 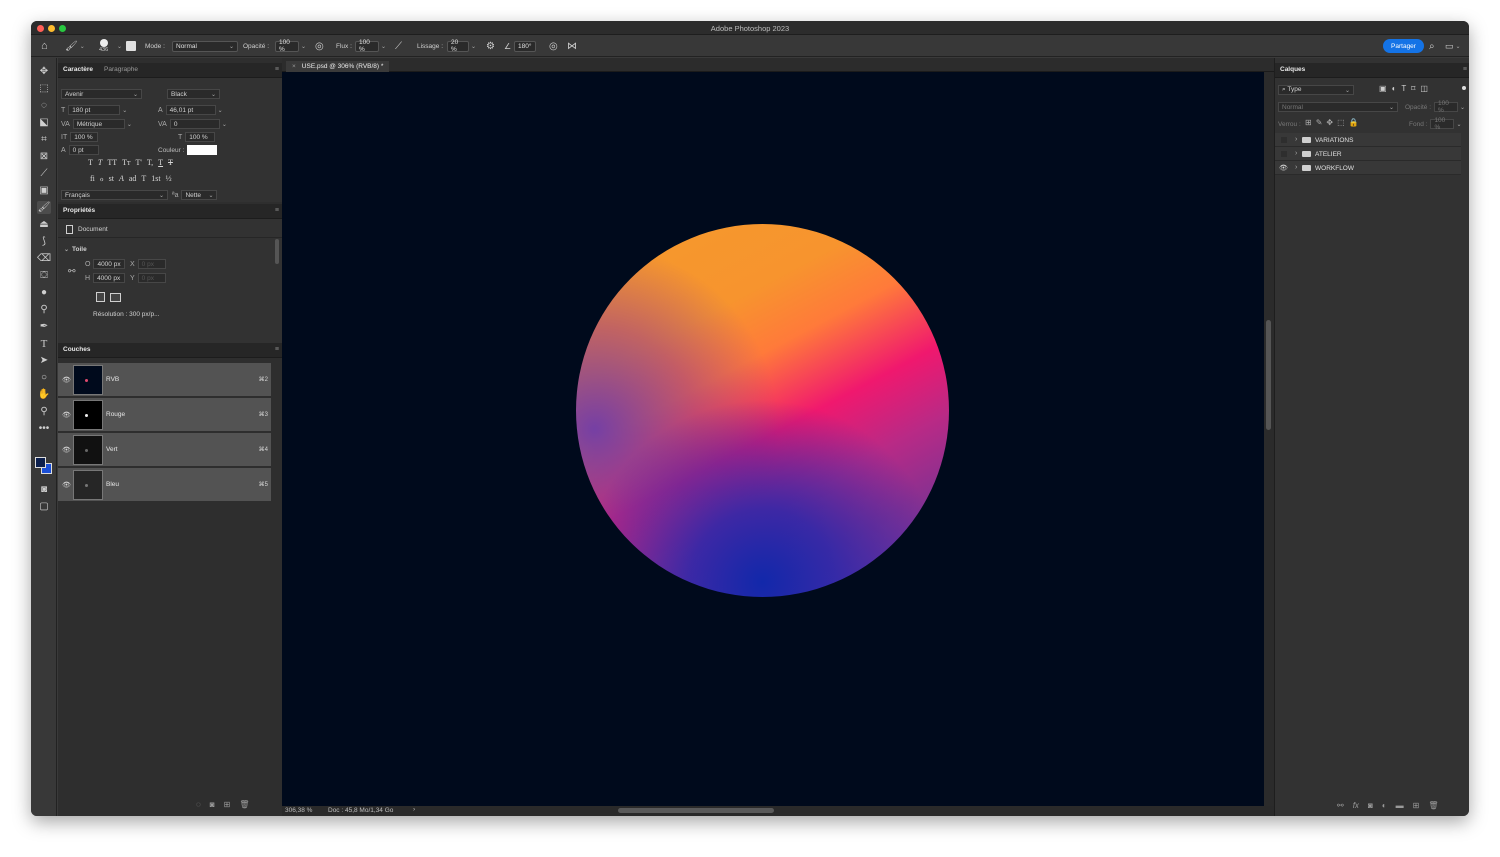 I want to click on eraser-tool-icon: ⌫, so click(x=44, y=258).